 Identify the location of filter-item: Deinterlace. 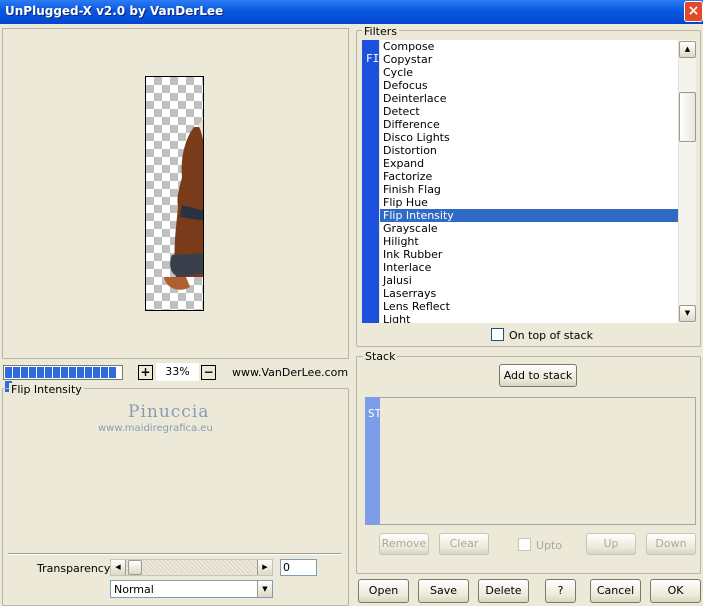
(529, 98).